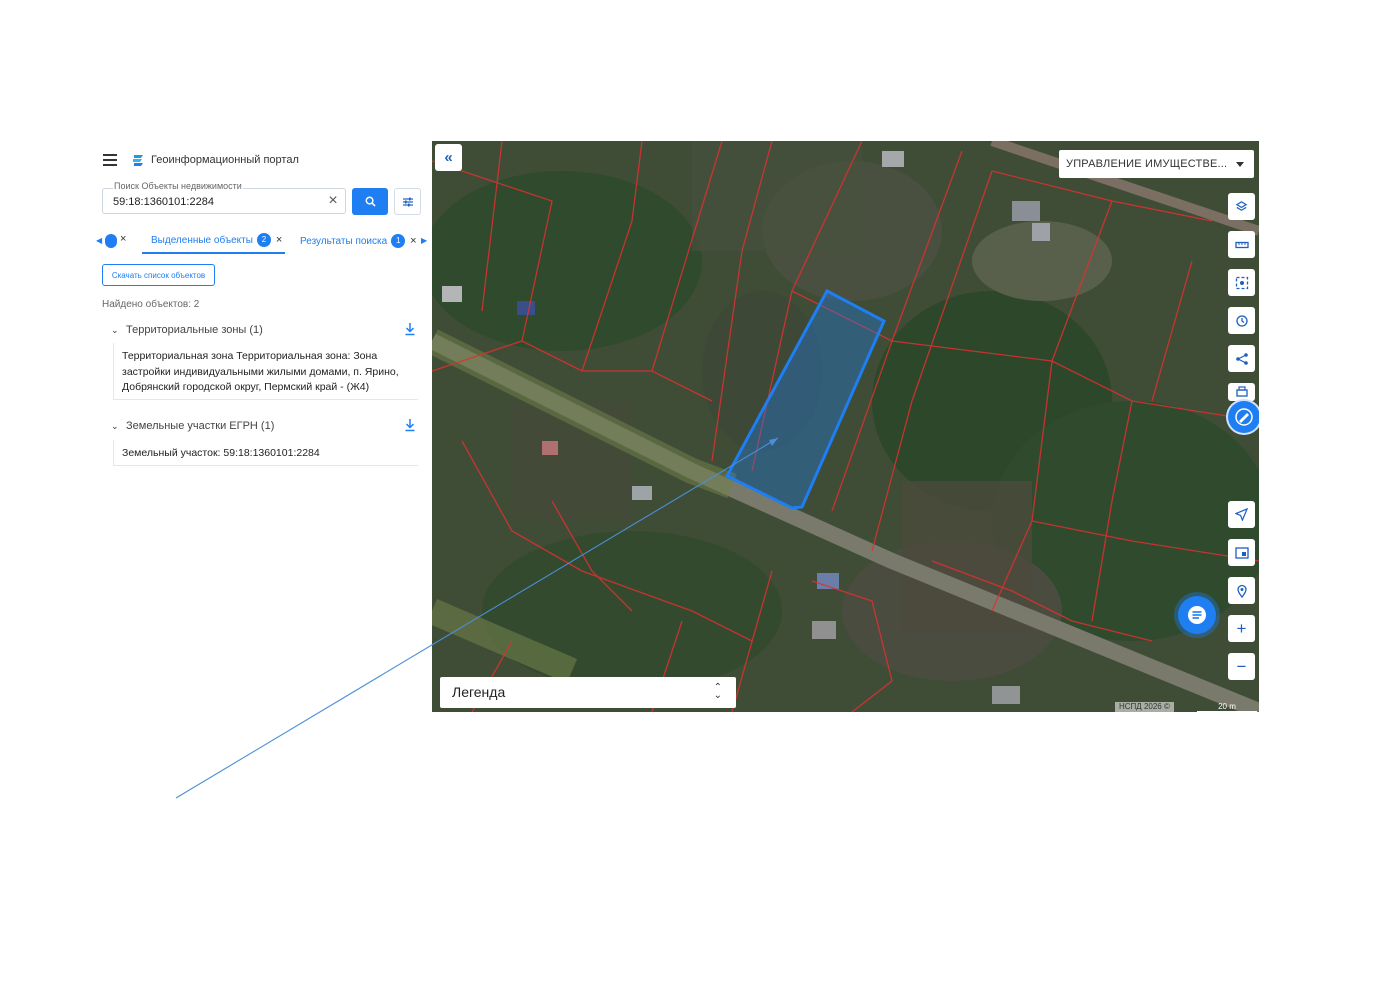  I want to click on hidden-tab-badge, so click(111, 241).